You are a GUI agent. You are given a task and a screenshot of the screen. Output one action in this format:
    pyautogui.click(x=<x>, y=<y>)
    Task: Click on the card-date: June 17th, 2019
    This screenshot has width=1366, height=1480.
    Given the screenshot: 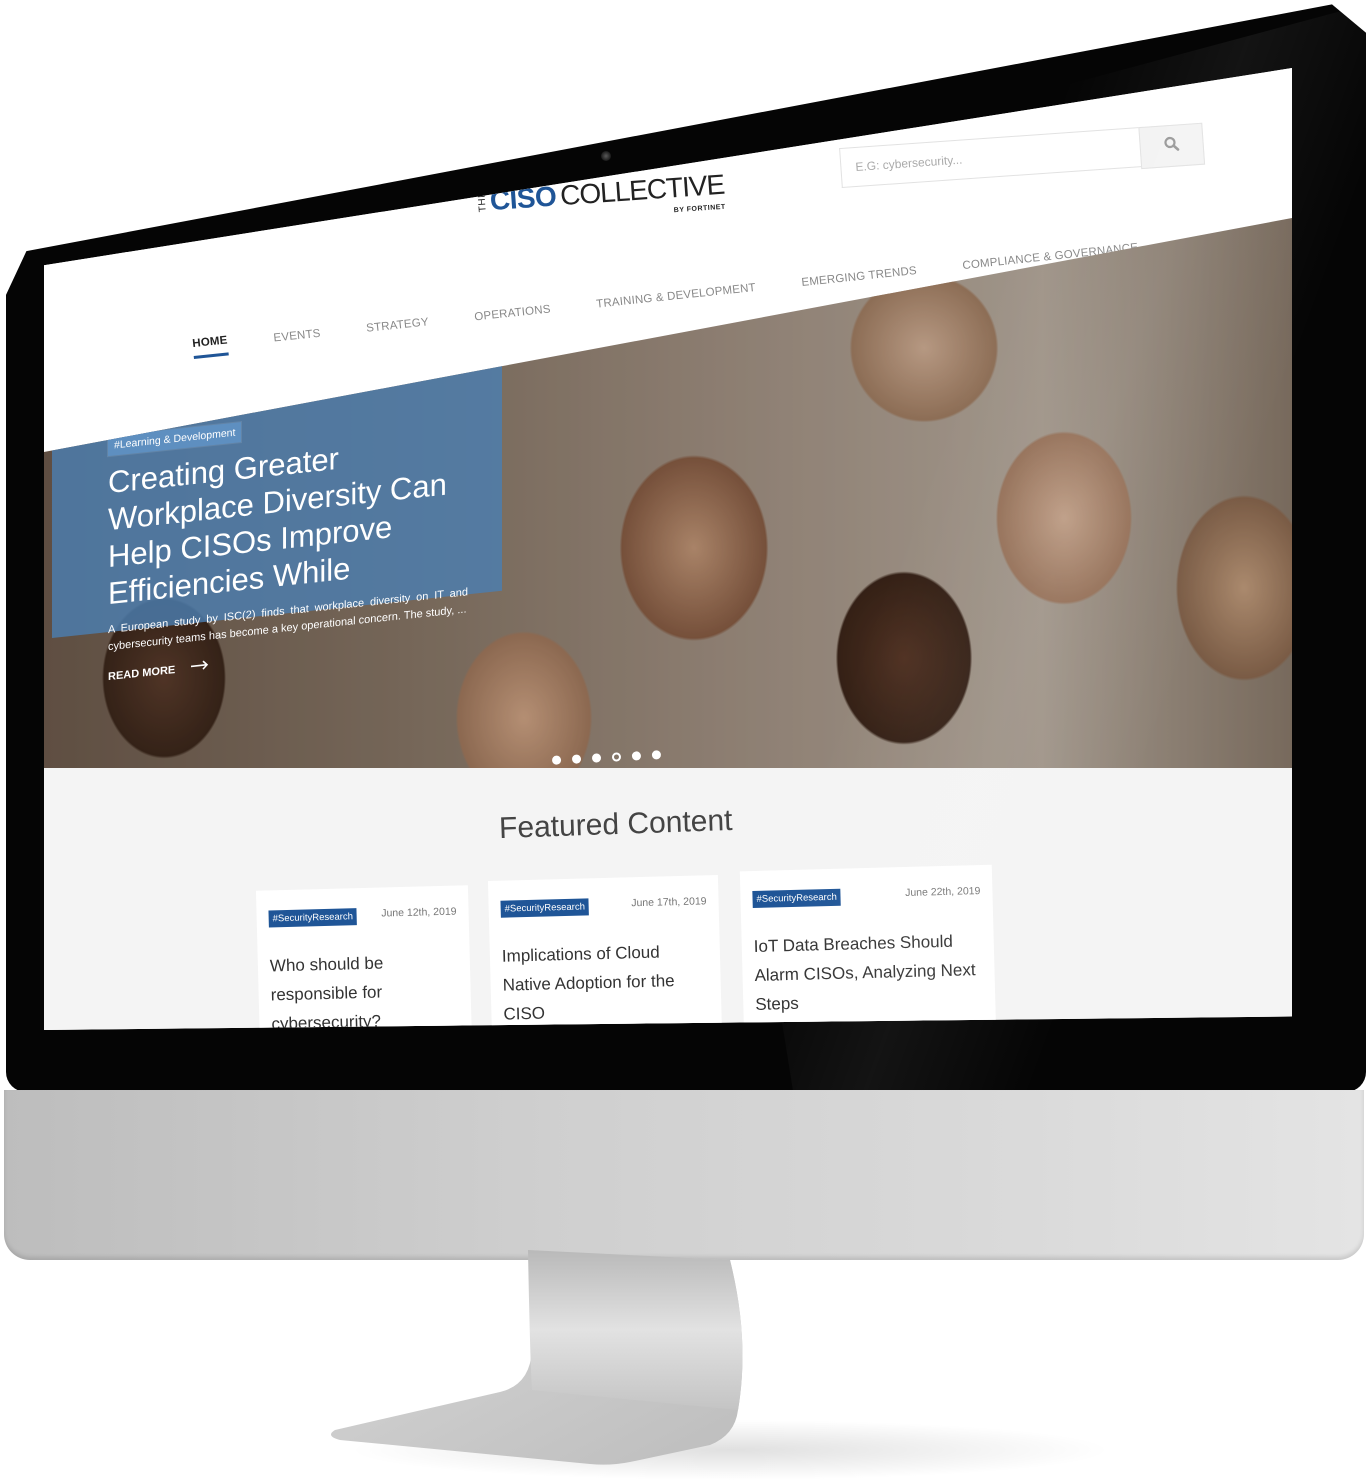 What is the action you would take?
    pyautogui.click(x=669, y=902)
    